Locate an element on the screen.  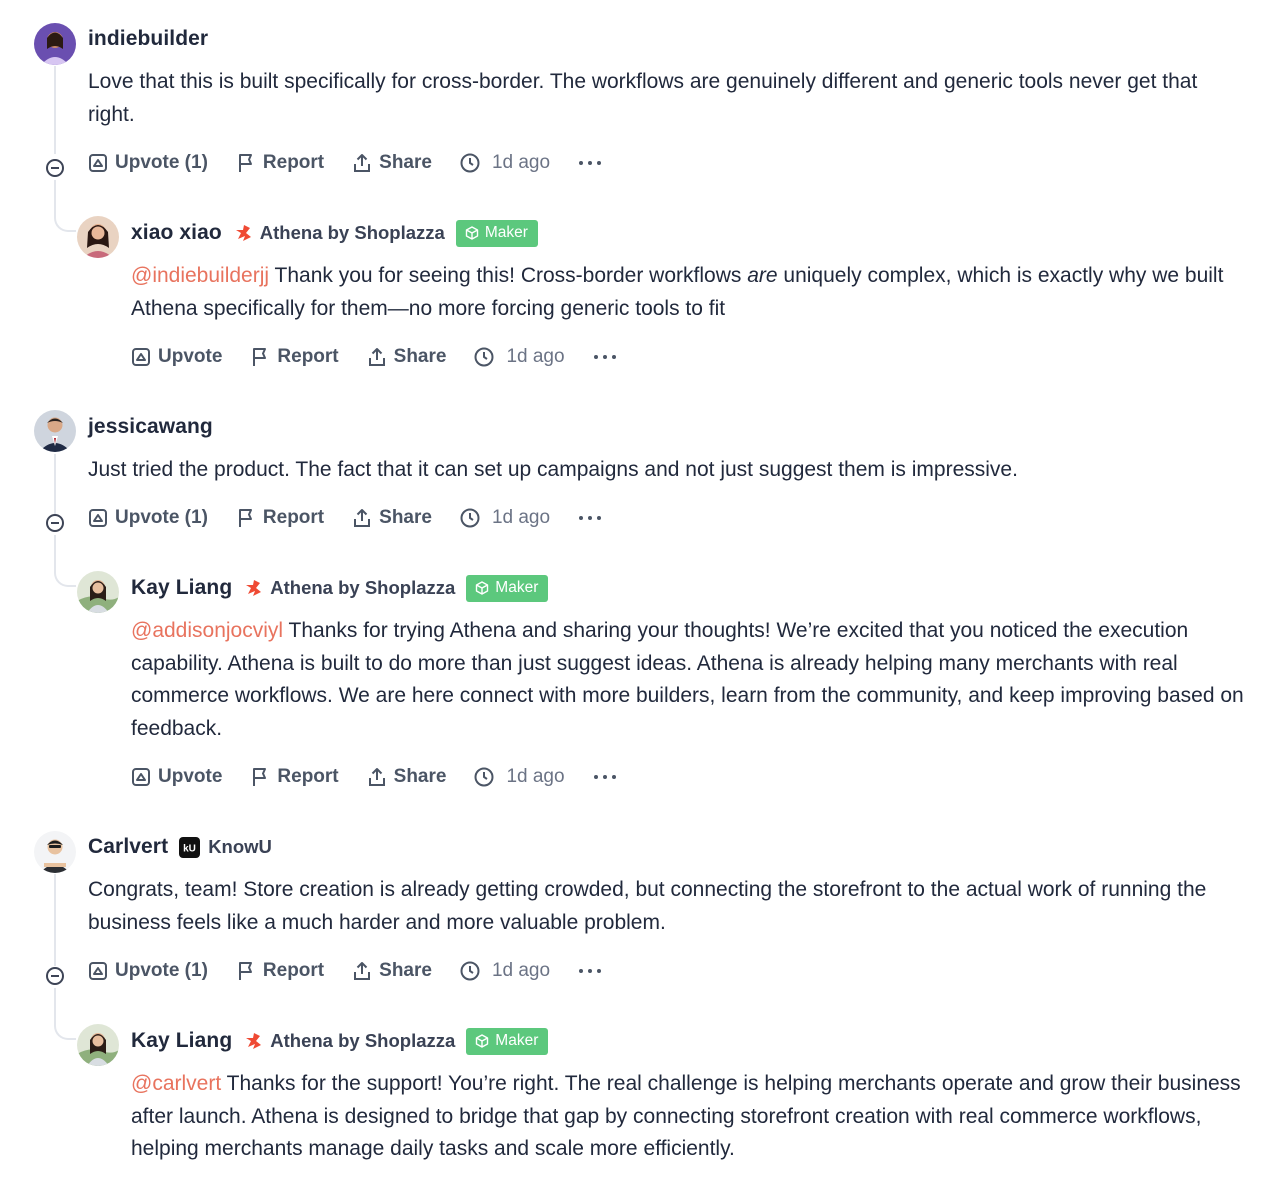
user-mention: @addisonjocviyl is located at coordinates (207, 630).